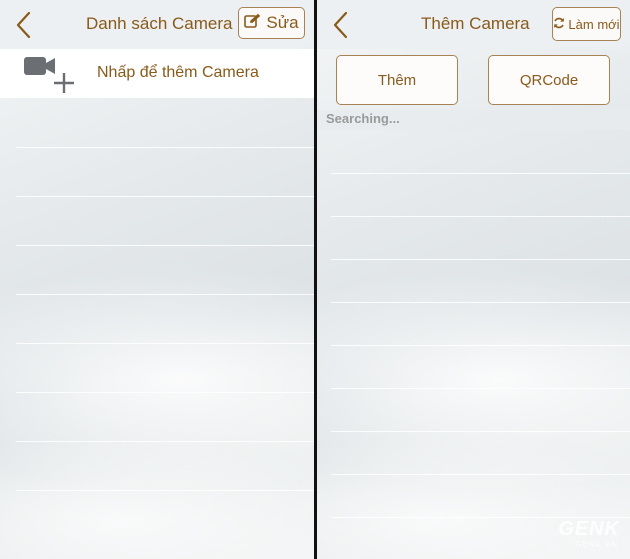  What do you see at coordinates (282, 22) in the screenshot?
I see `edit-button-label: Sửa` at bounding box center [282, 22].